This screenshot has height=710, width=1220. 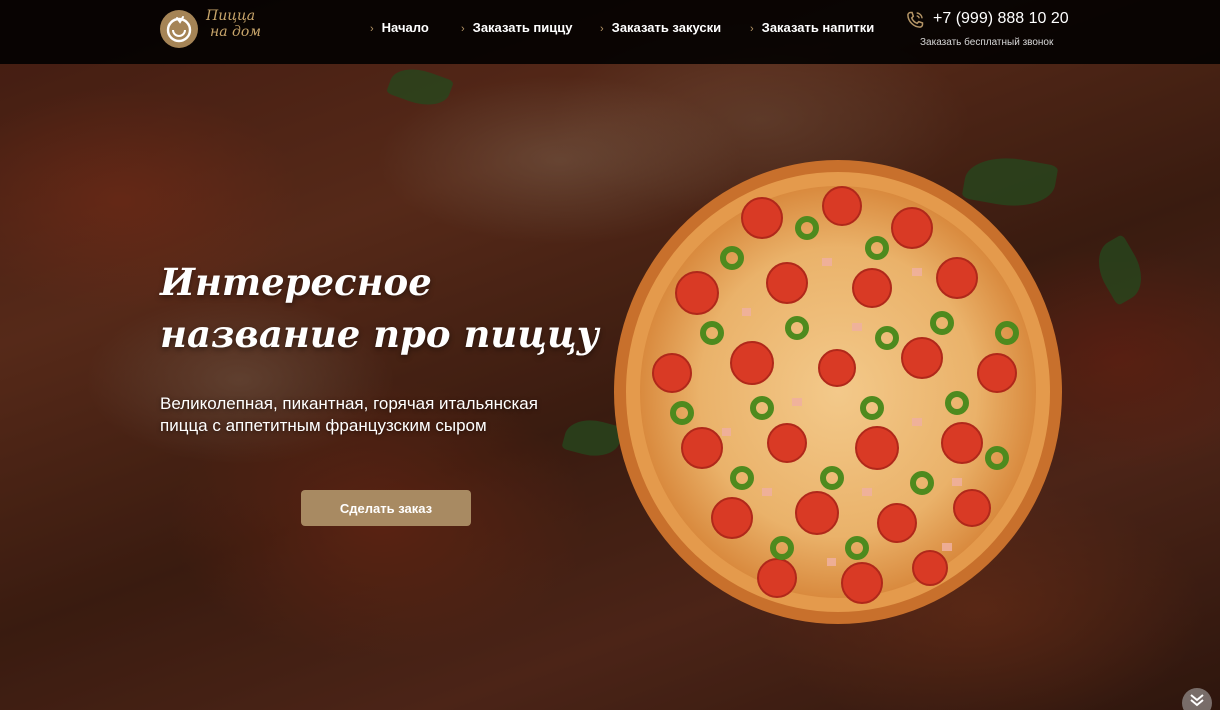 What do you see at coordinates (379, 308) in the screenshot?
I see `hero-title: Интересное название про пиццу` at bounding box center [379, 308].